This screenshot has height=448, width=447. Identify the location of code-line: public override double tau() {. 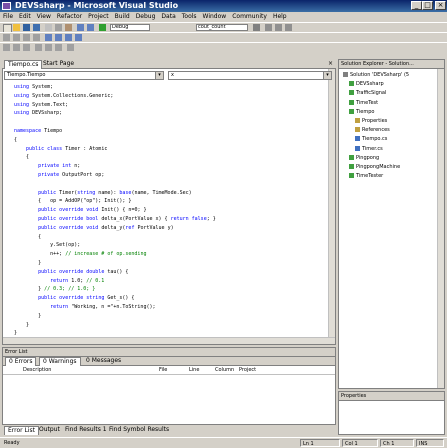
(71, 272).